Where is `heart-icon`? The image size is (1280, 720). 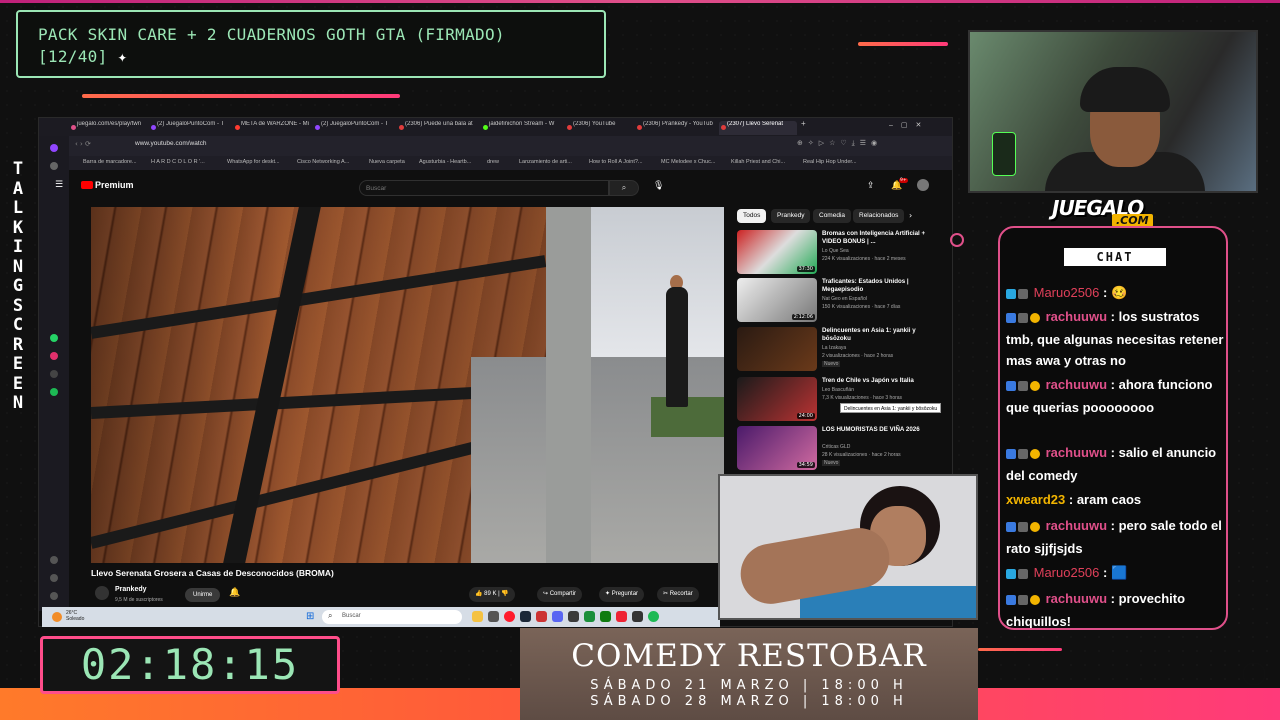
heart-icon is located at coordinates (54, 560).